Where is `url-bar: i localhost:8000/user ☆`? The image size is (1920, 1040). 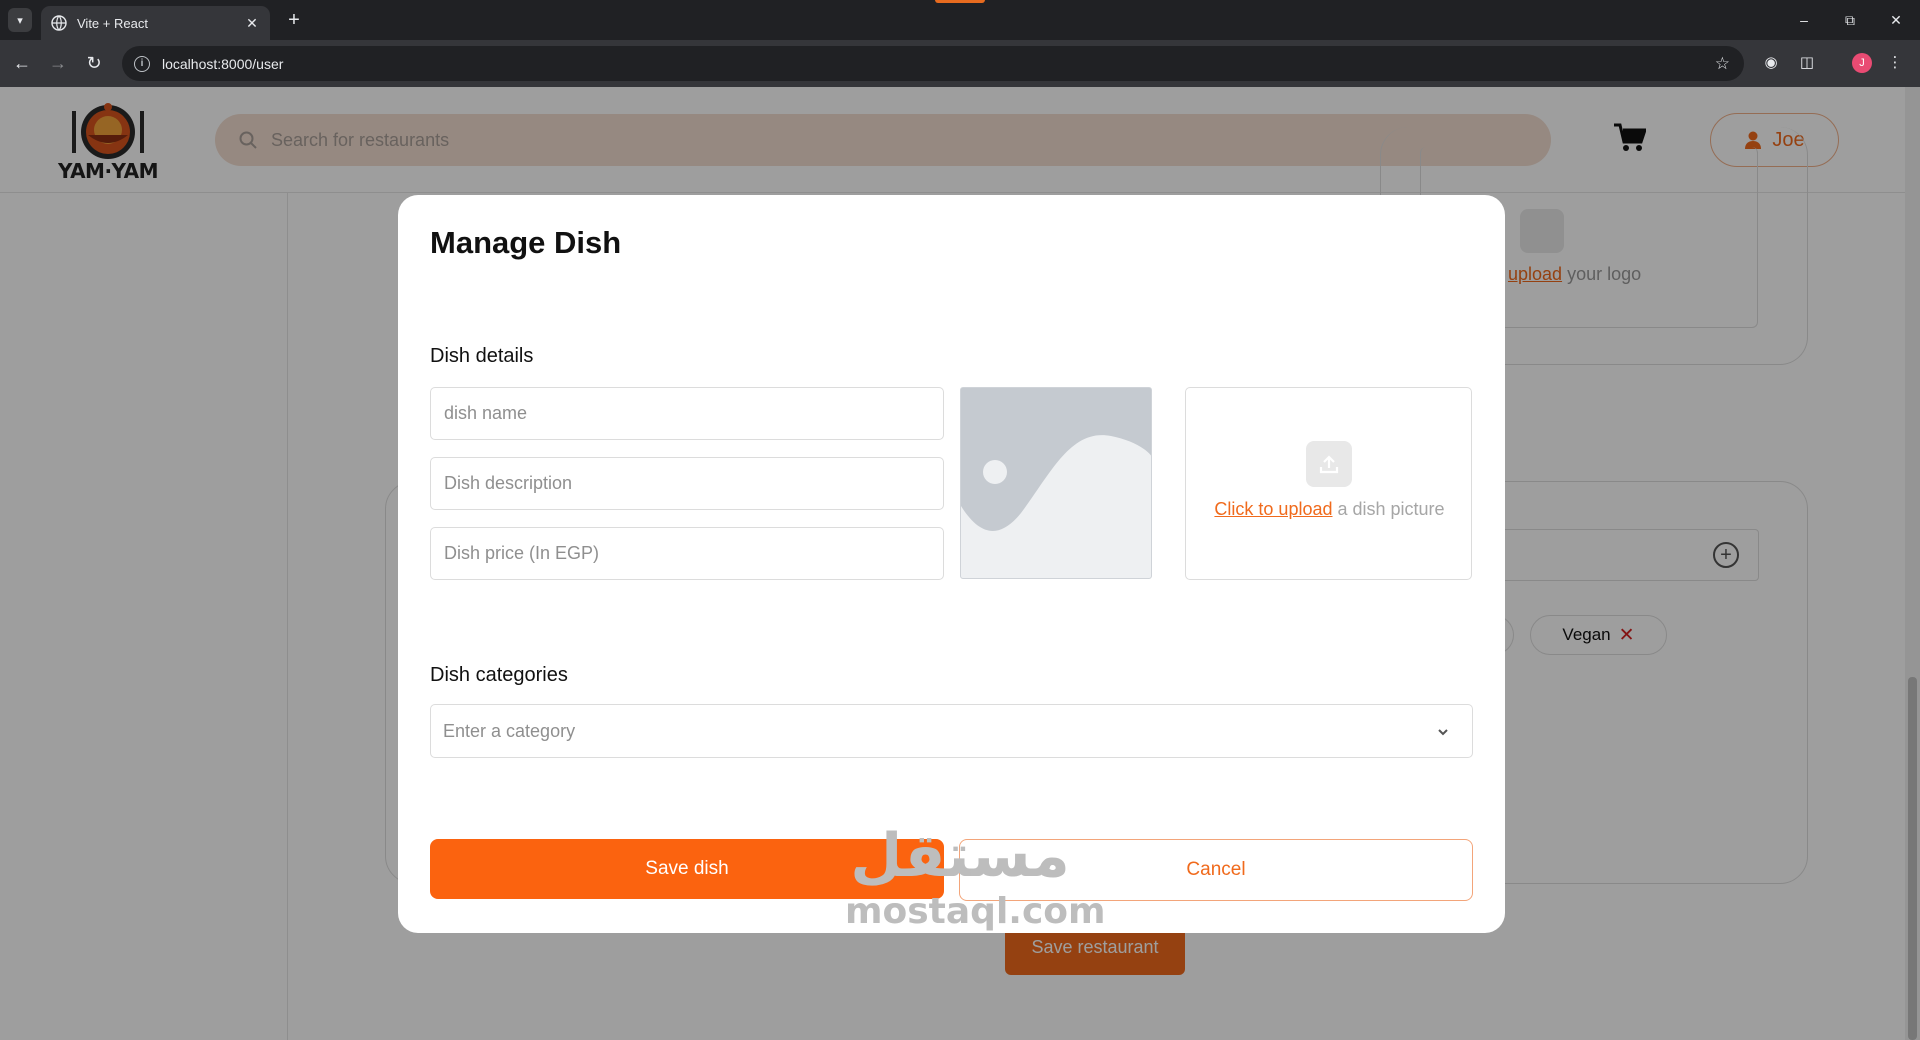
url-bar: i localhost:8000/user ☆ is located at coordinates (933, 63).